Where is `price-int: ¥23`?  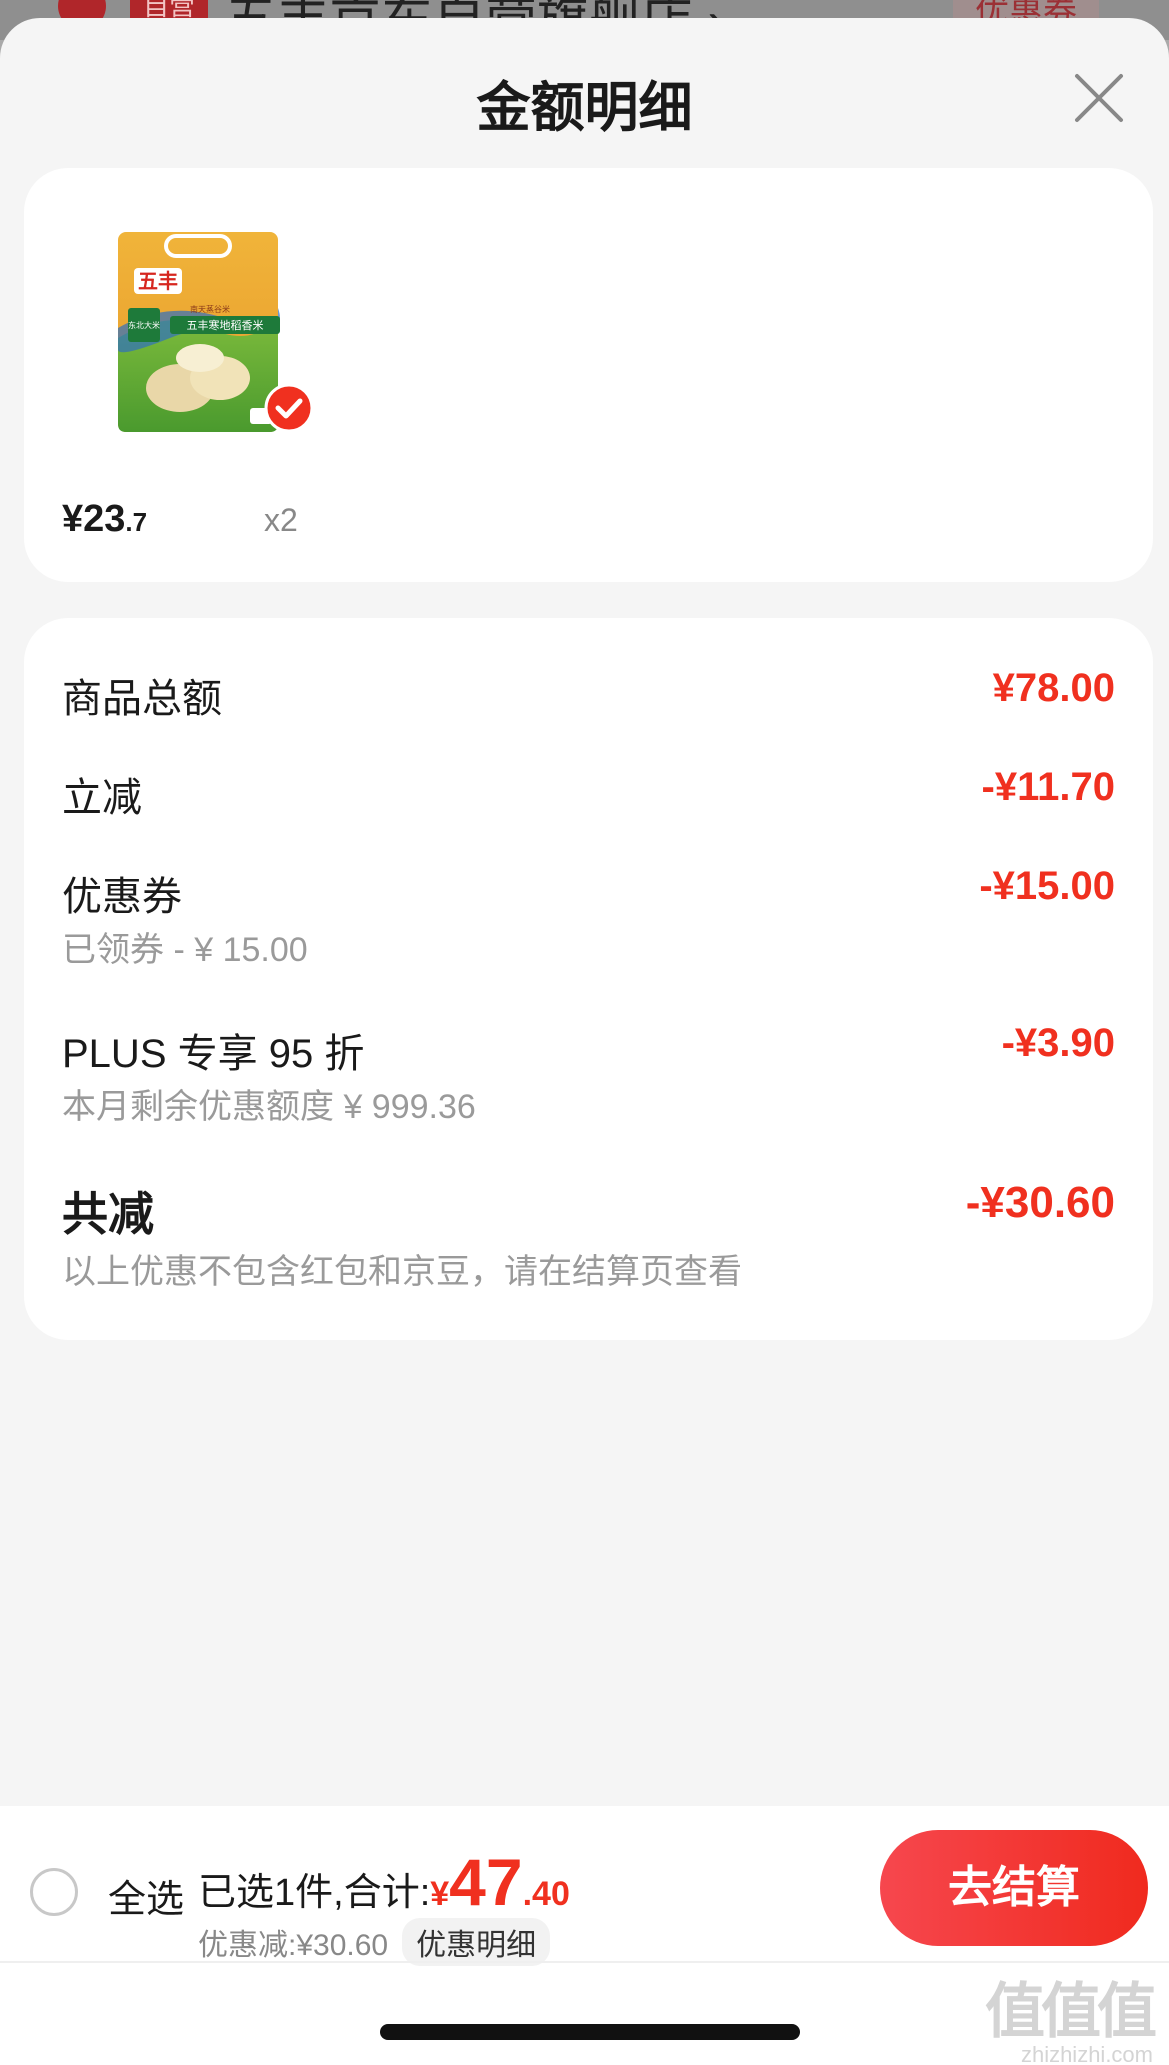
price-int: ¥23 is located at coordinates (94, 519).